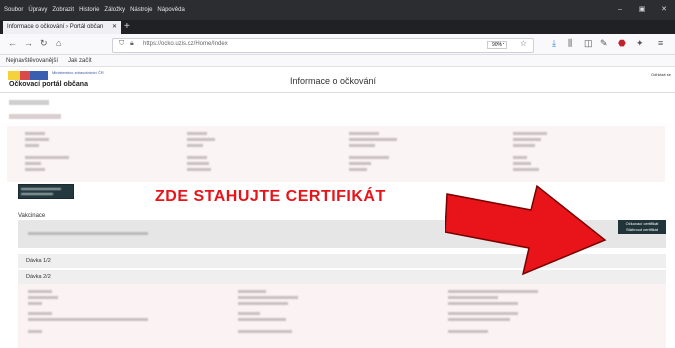 The height and width of the screenshot is (348, 675). I want to click on star-icon: ☆, so click(523, 43).